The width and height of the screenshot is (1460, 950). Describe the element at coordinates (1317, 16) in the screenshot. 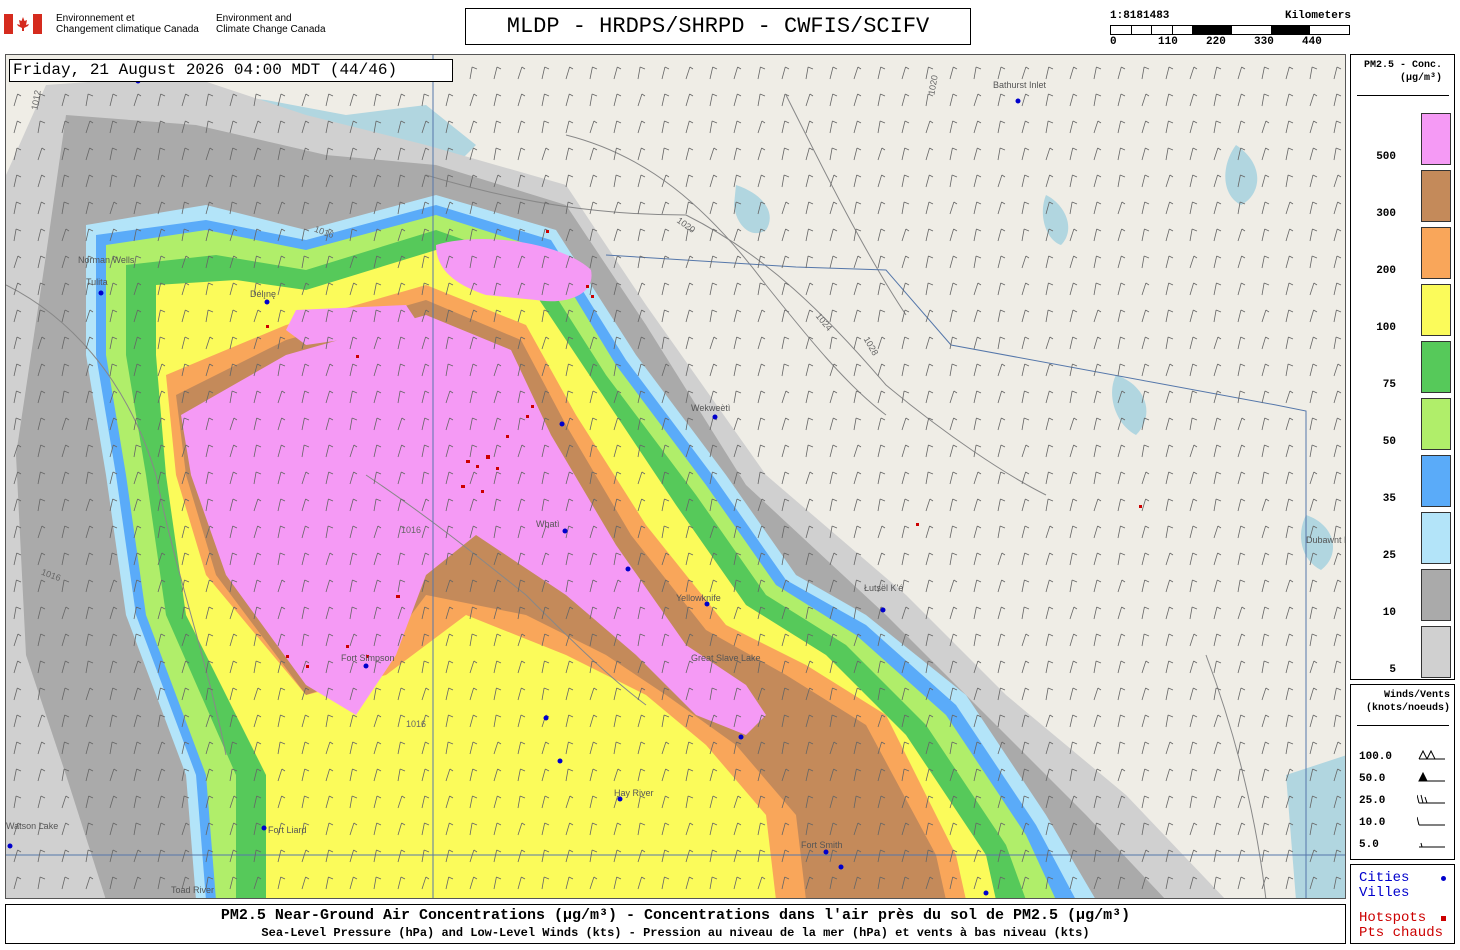

I see `scale-unit: Kilometers` at that location.